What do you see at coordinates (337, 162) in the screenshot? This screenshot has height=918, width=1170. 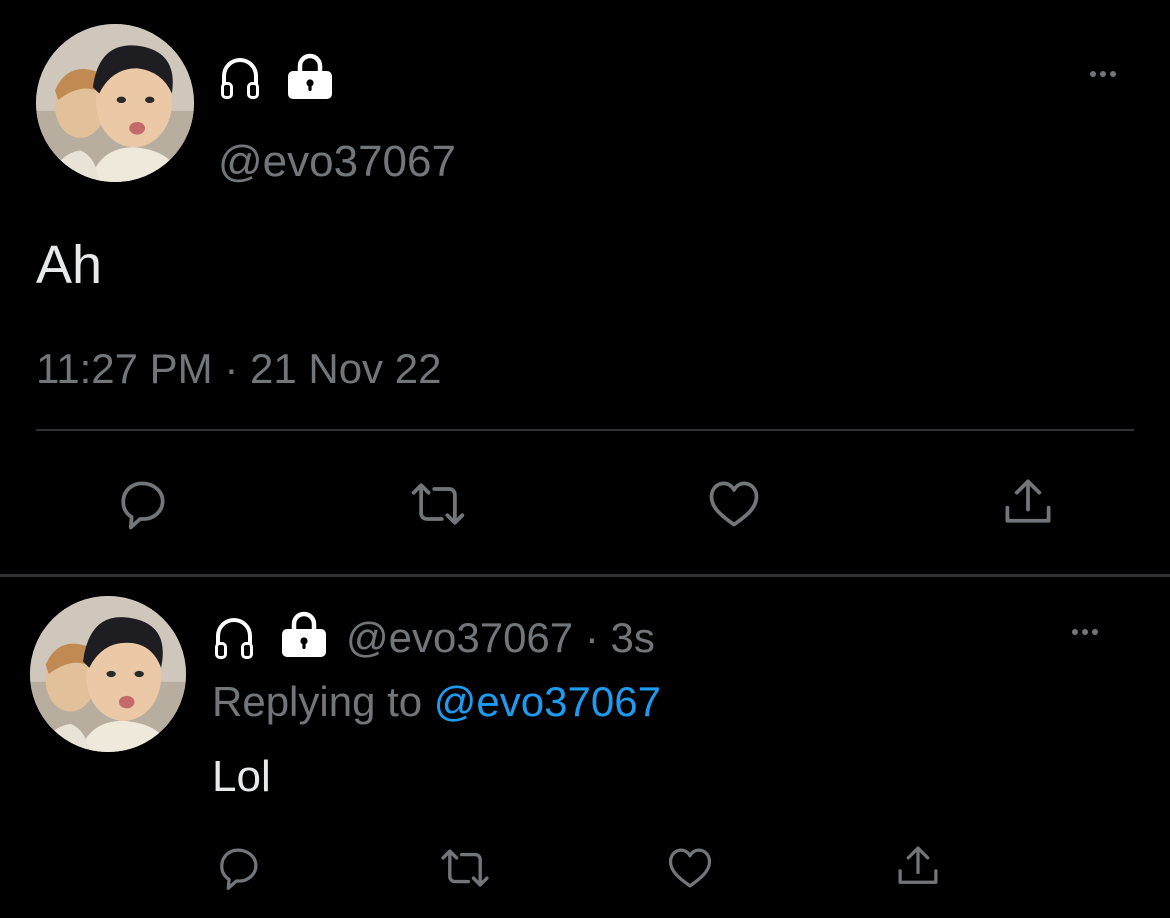 I see `username-handle: @evo37067` at bounding box center [337, 162].